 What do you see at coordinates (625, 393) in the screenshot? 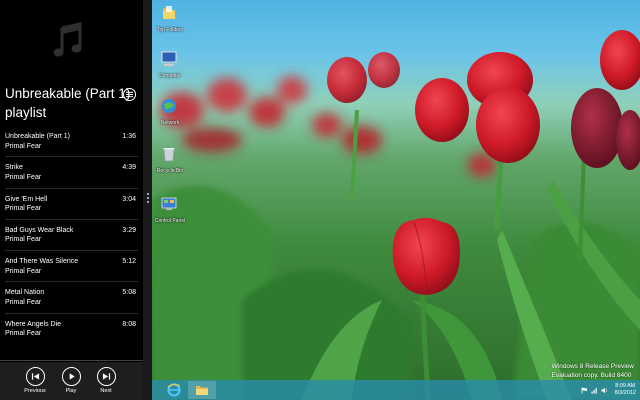
I see `clock-date: 8/3/2012` at bounding box center [625, 393].